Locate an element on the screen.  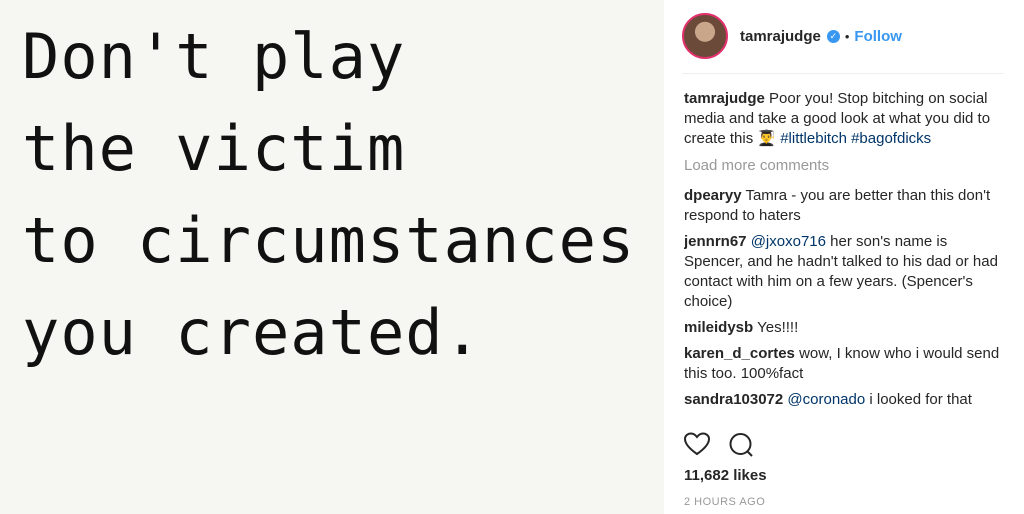
list-item: mileidysb Yes!!!! is located at coordinates (844, 328).